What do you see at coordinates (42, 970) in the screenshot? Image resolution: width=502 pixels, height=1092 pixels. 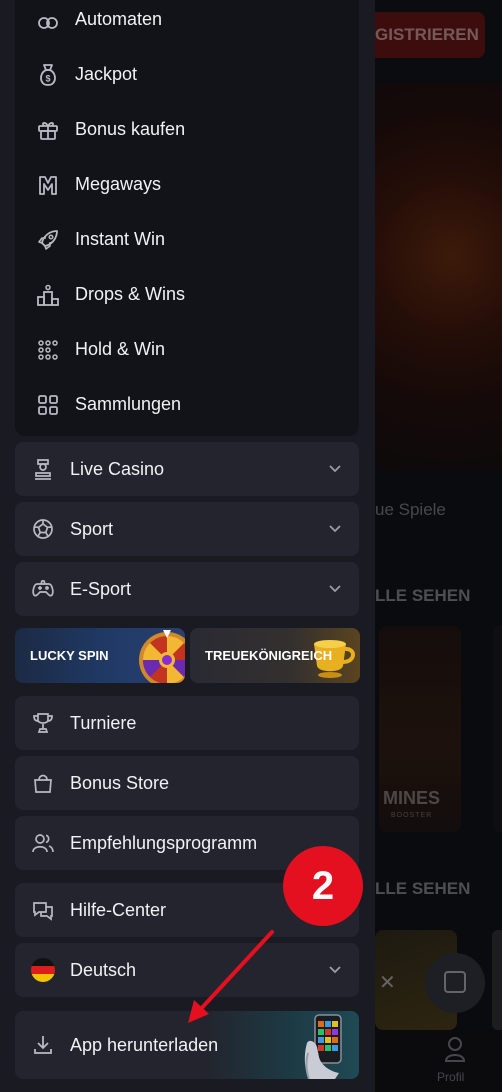 I see `german-flag-icon` at bounding box center [42, 970].